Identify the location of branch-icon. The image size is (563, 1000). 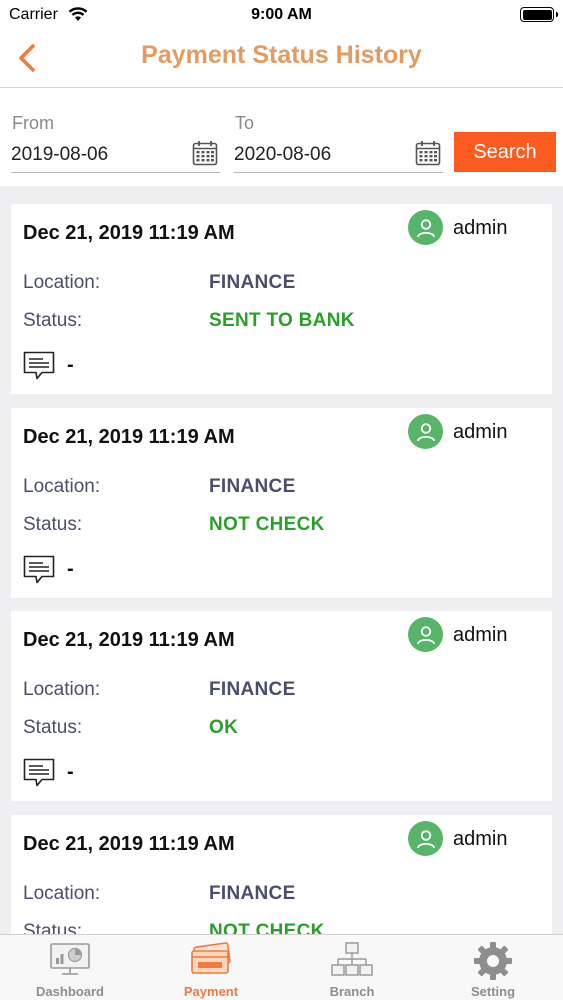
(352, 959).